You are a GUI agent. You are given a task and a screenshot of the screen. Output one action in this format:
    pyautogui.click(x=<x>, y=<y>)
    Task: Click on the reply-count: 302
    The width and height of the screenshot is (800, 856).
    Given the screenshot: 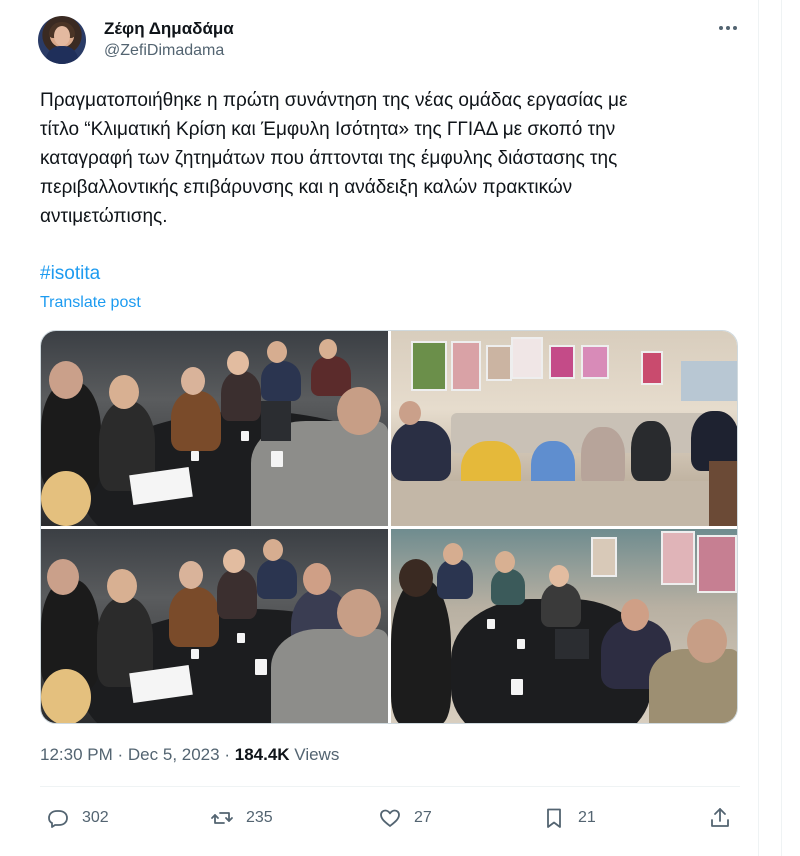 What is the action you would take?
    pyautogui.click(x=95, y=817)
    